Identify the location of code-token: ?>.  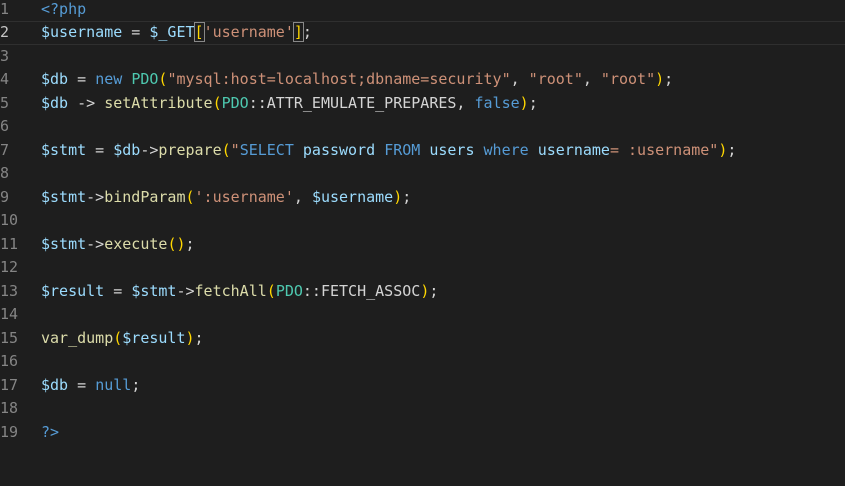
(50, 431).